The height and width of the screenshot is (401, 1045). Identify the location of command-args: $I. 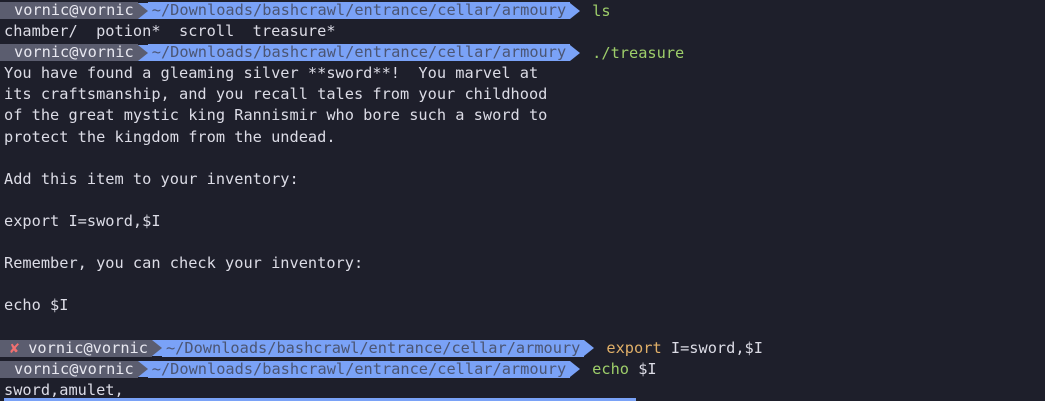
(643, 369).